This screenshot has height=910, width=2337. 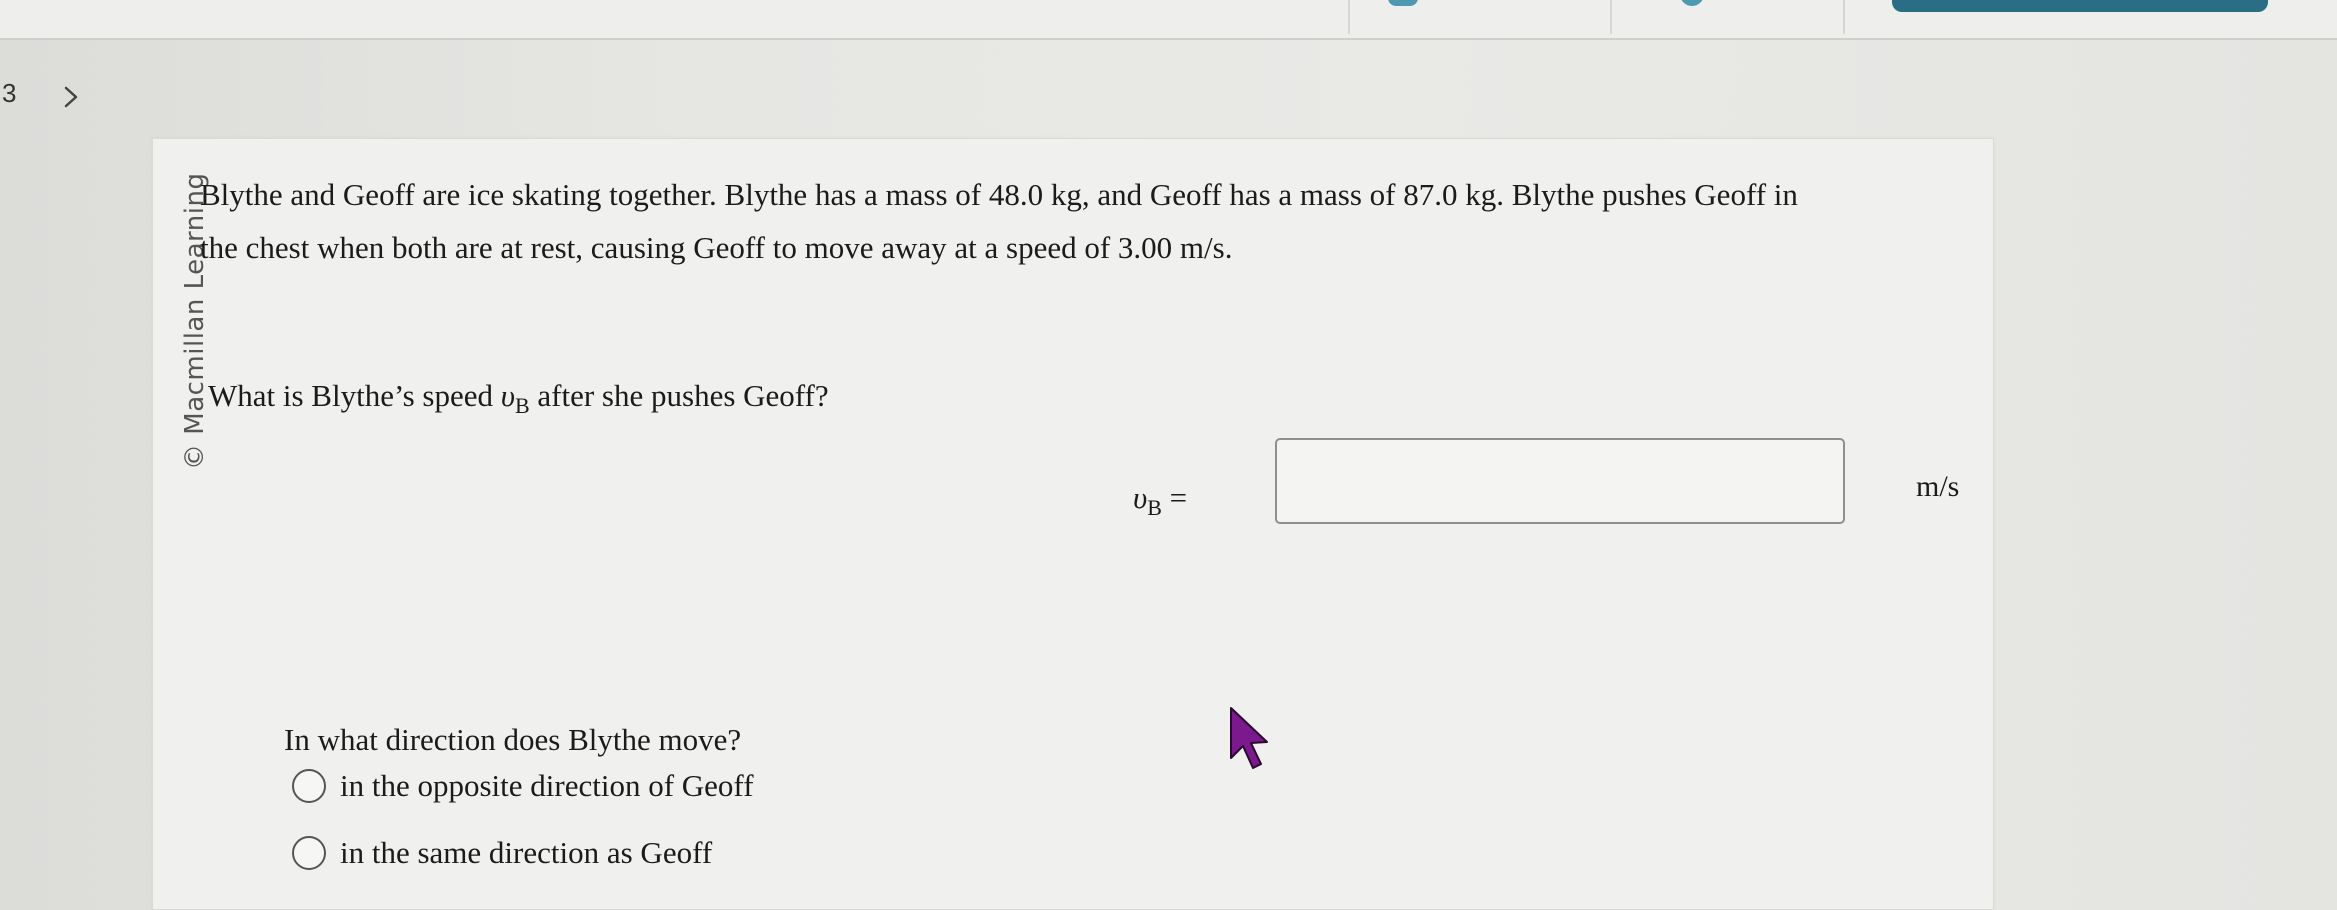 I want to click on radio-same-direction, so click(x=309, y=853).